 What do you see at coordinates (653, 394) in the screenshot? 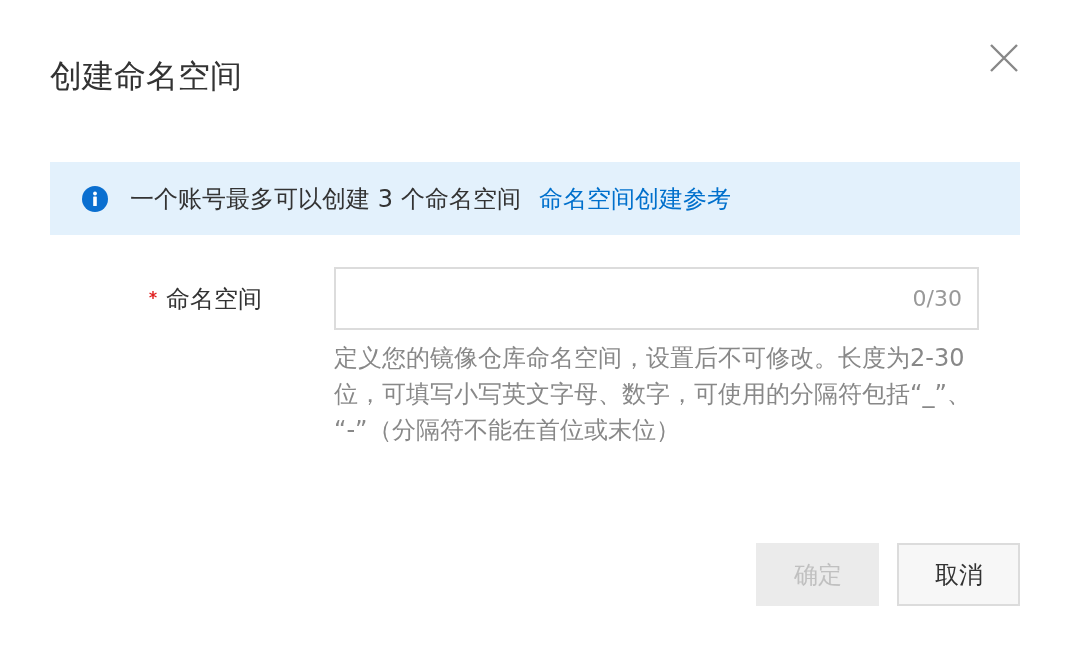
I see `help-text: 定义您的镜像仓库命名空间，设置后不可修改。长度为2-30位，可填写小写英文字母、数字，可使用的分隔符包括“_”、“-”（分隔符不能在首位或末位）` at bounding box center [653, 394].